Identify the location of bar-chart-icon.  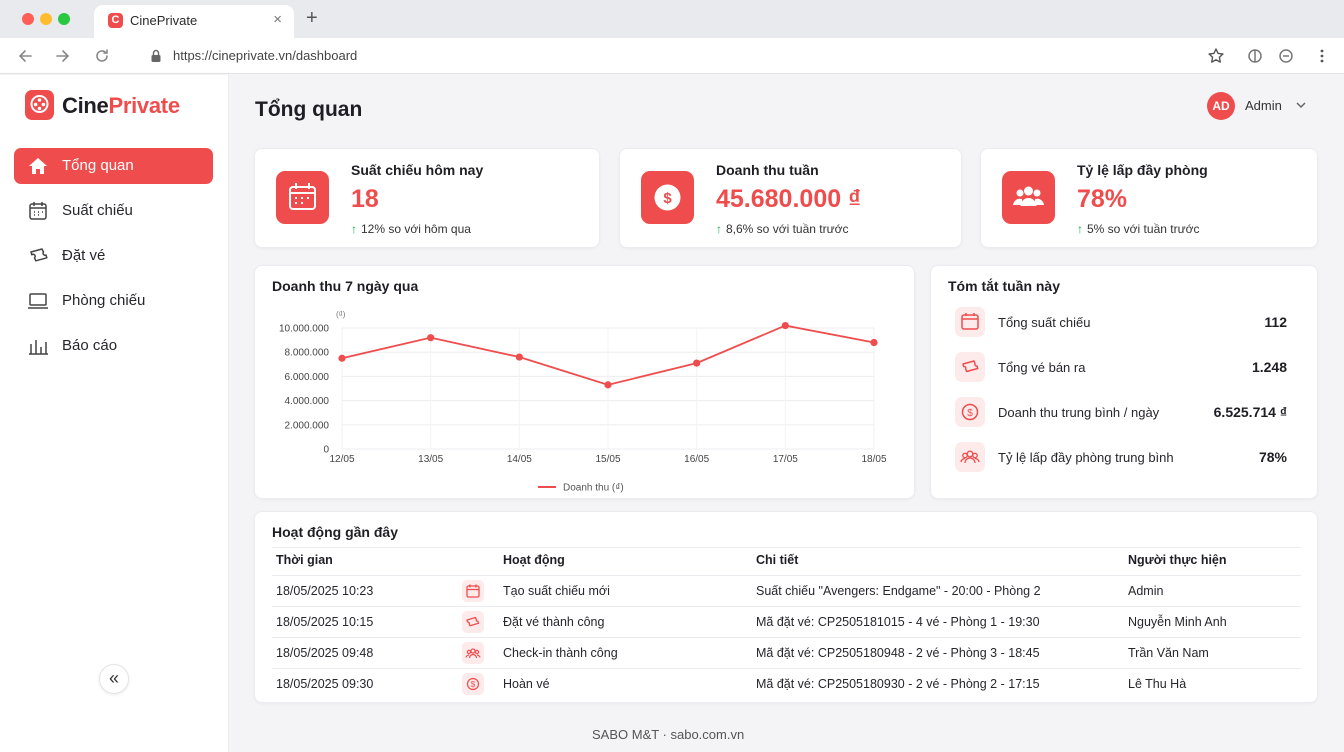
(38, 347).